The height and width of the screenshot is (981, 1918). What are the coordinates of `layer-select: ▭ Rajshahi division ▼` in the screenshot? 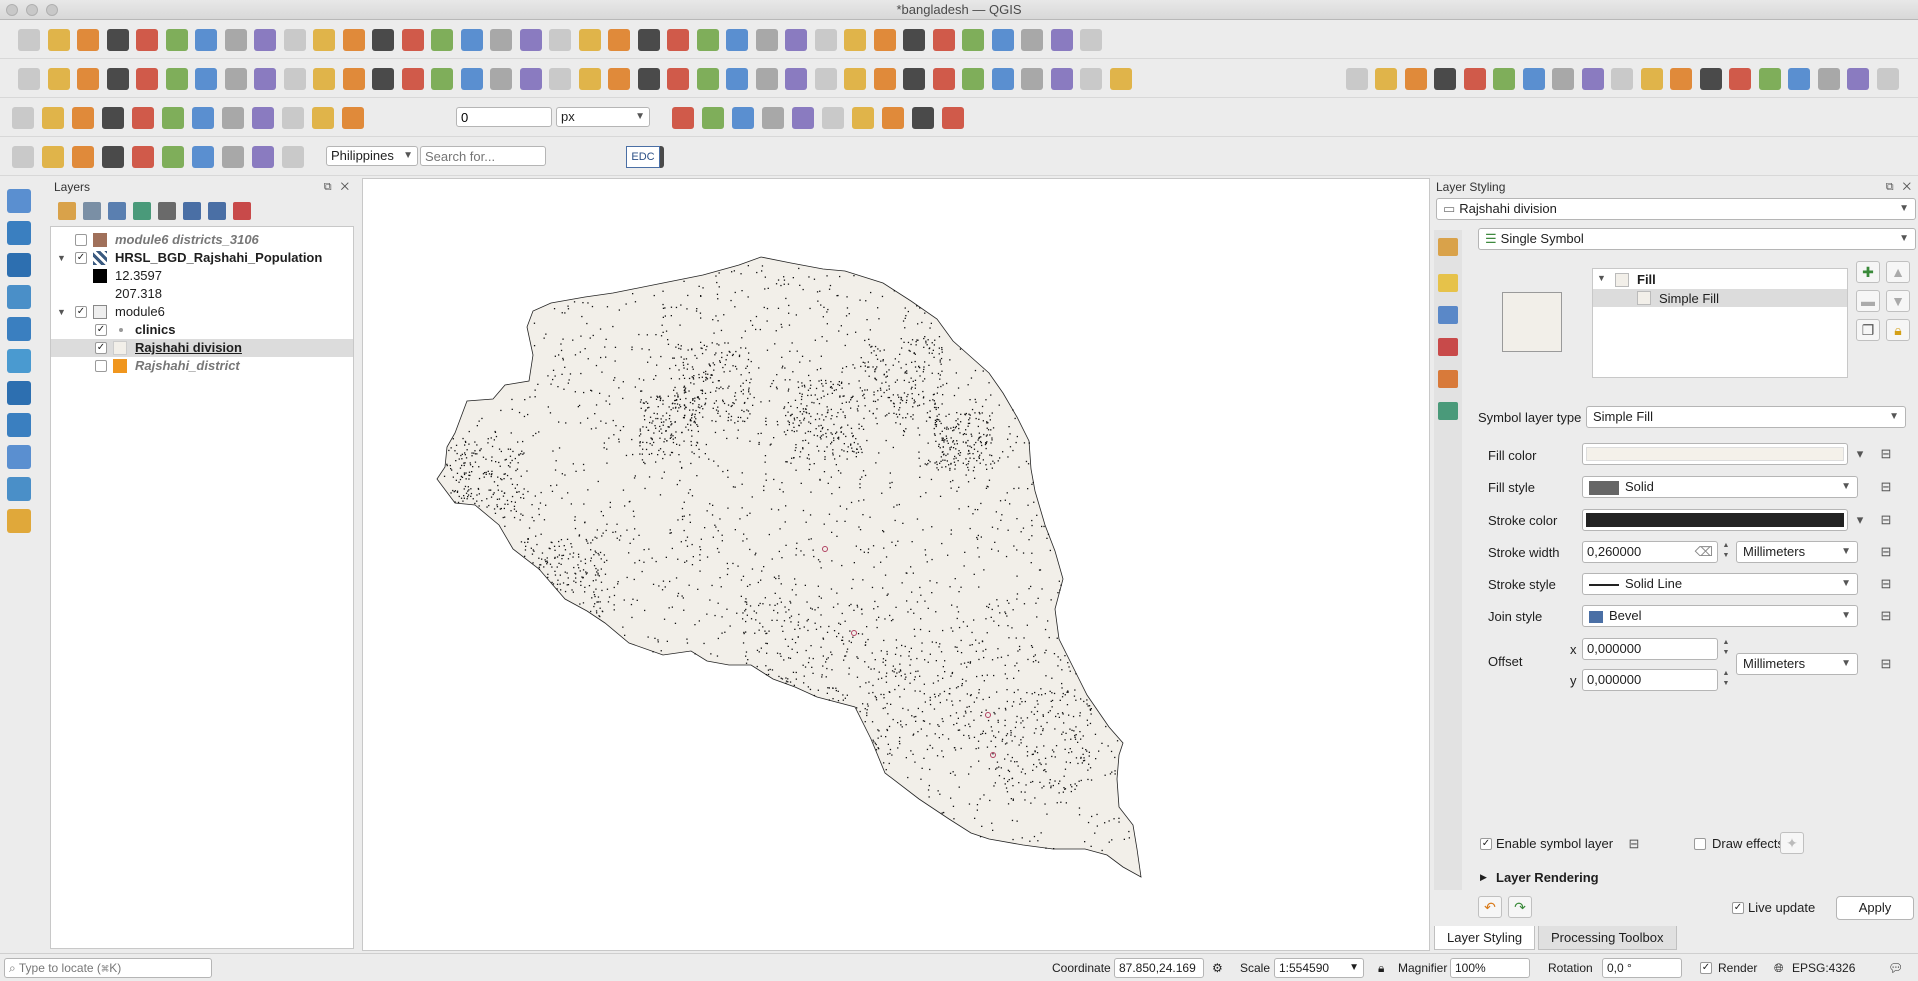 It's located at (1676, 209).